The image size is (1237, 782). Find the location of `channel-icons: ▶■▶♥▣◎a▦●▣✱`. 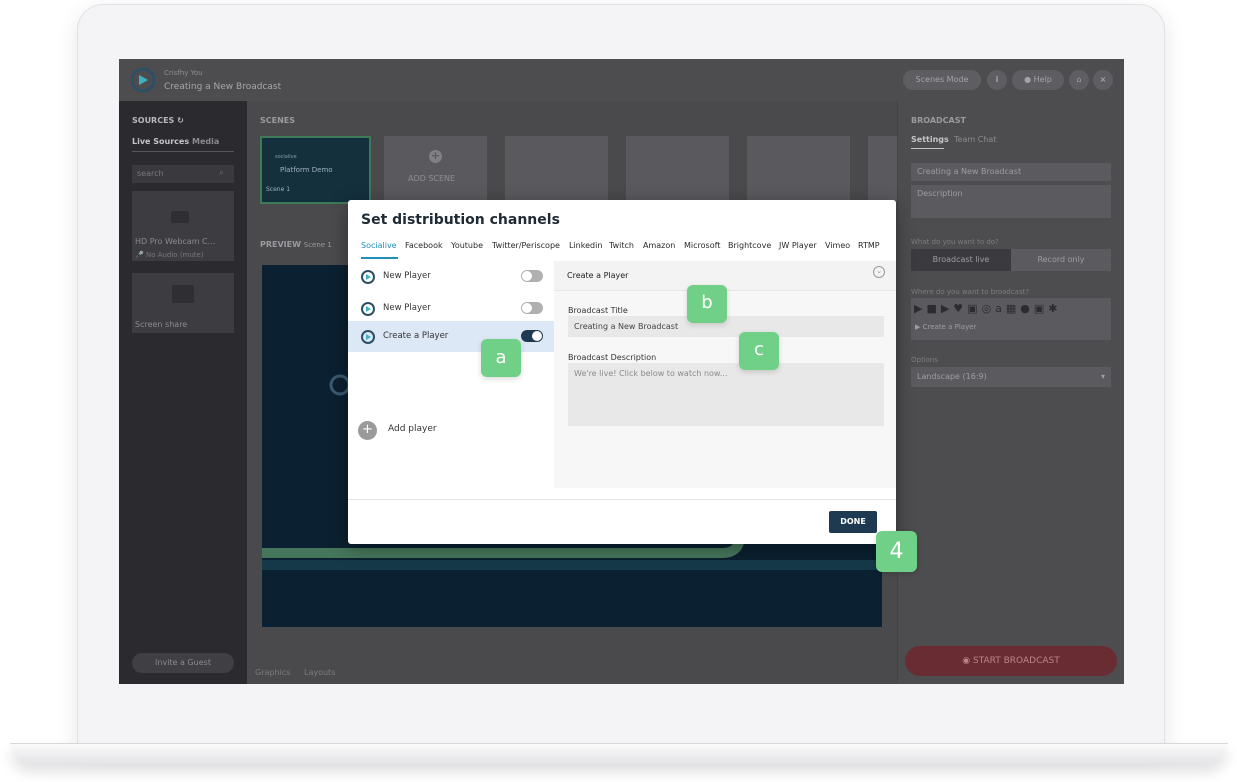

channel-icons: ▶■▶♥▣◎a▦●▣✱ is located at coordinates (988, 308).